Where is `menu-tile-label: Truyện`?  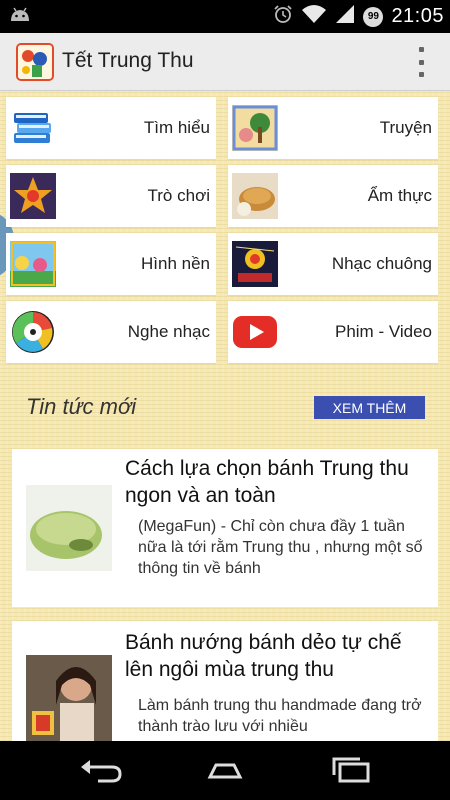
menu-tile-label: Truyện is located at coordinates (405, 127).